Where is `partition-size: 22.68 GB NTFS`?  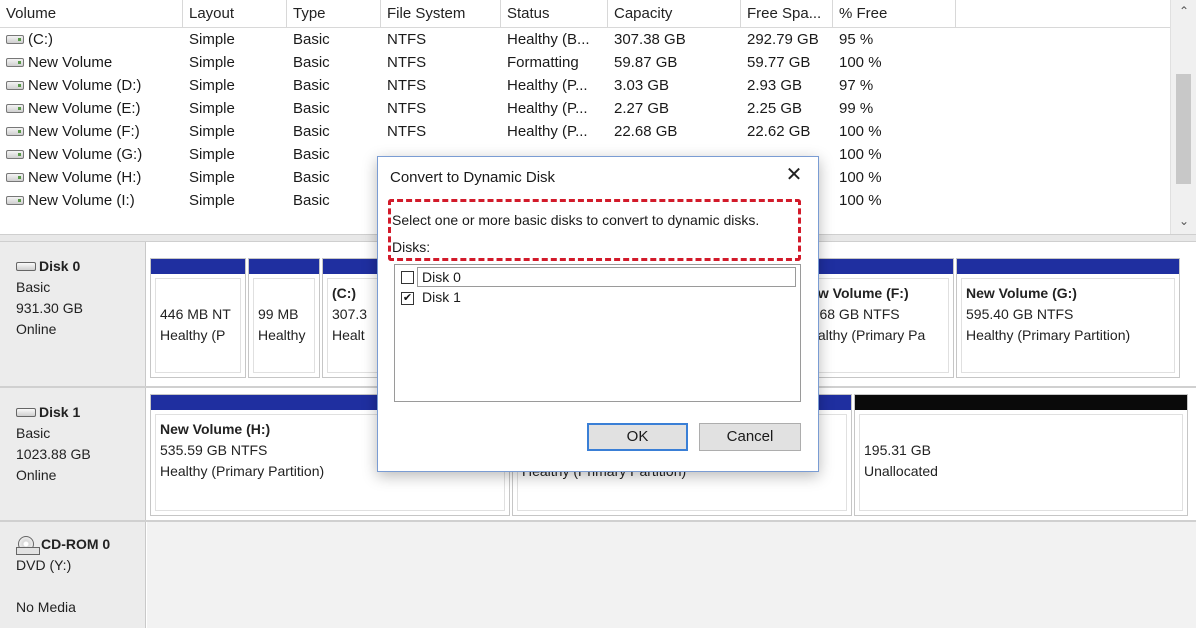
partition-size: 22.68 GB NTFS is located at coordinates (850, 314).